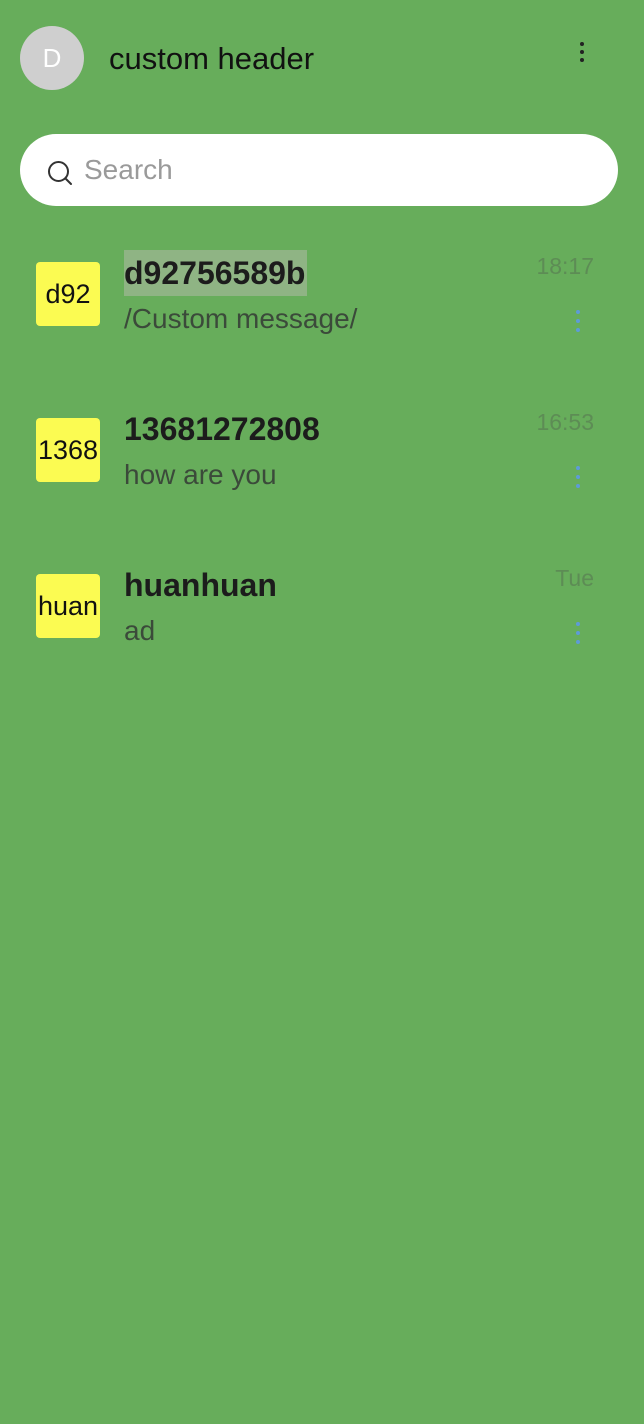 This screenshot has width=644, height=1424. I want to click on conversation-last-message: ad, so click(140, 630).